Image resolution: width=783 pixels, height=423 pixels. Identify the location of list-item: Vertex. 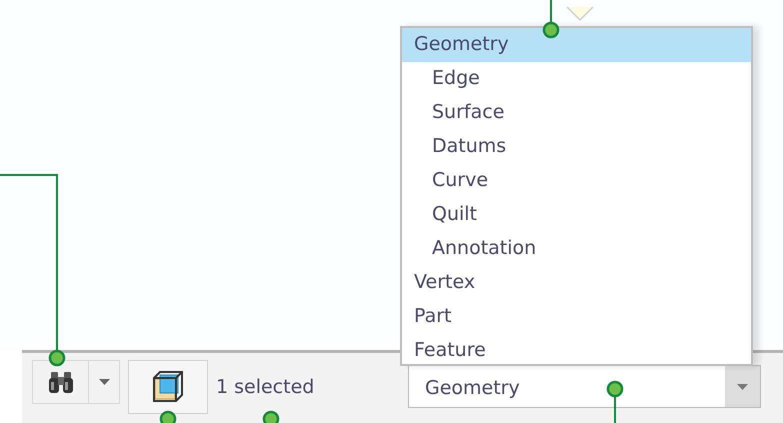
(576, 283).